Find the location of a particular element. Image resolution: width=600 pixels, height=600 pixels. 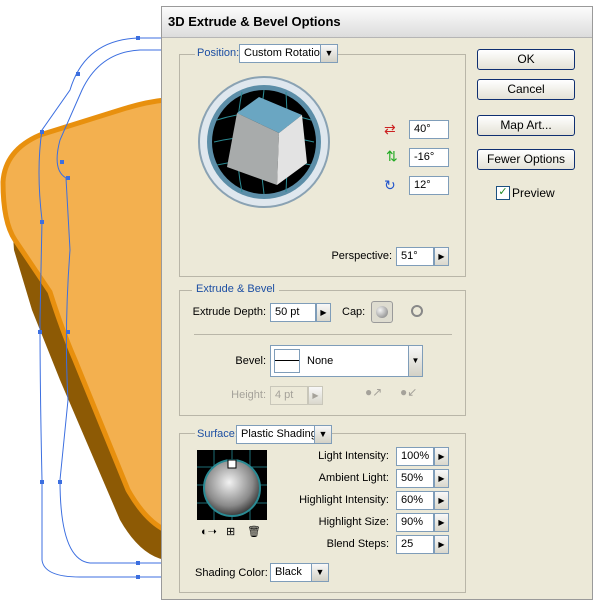

delete-light-icon: 🗑 is located at coordinates (254, 531).